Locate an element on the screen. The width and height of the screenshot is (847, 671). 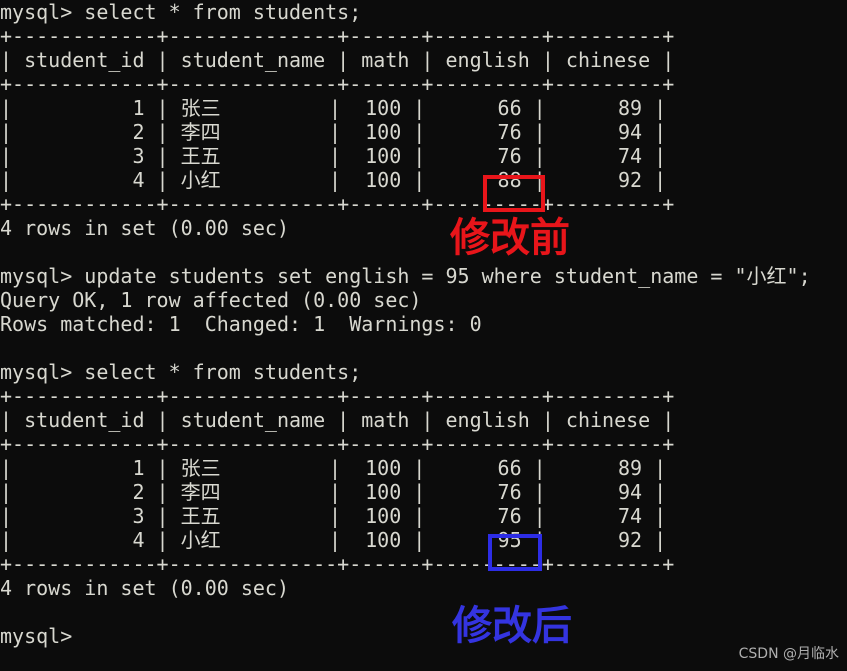
rows-in-set-after: 4 rows in set (0.00 sec) is located at coordinates (144, 588).